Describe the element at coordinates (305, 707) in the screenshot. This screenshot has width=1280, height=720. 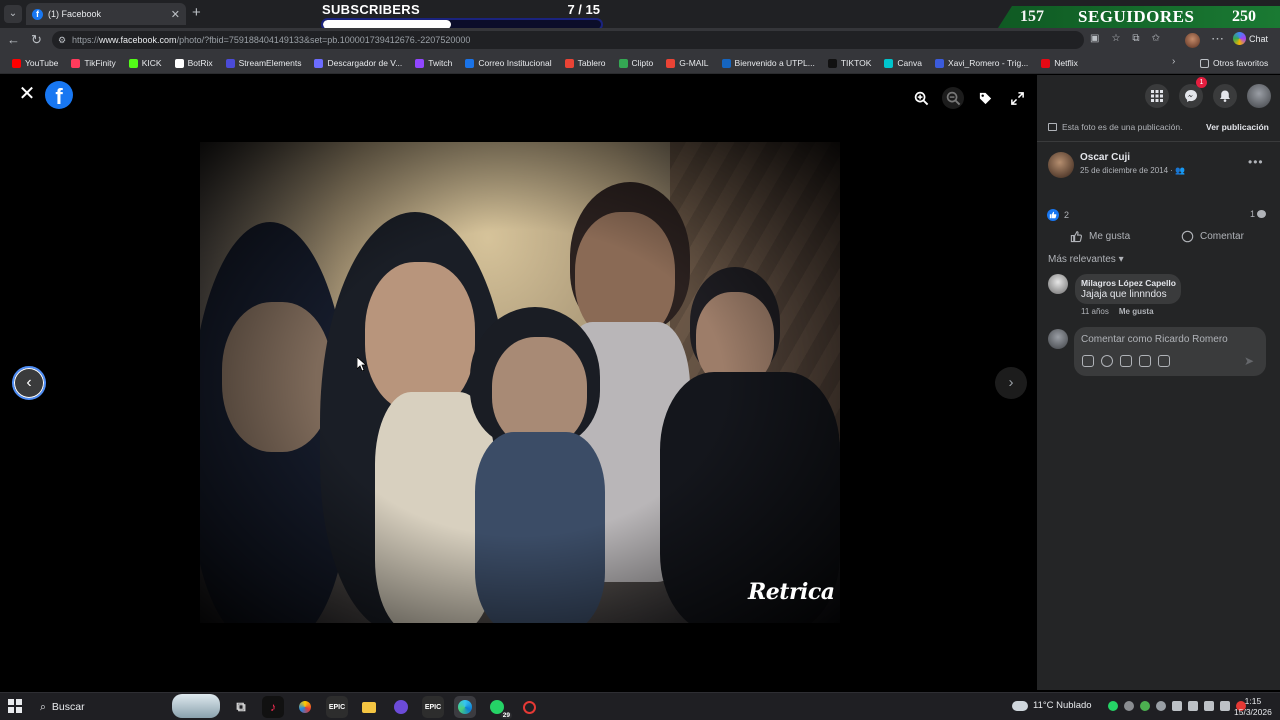
I see `app-round-icon` at that location.